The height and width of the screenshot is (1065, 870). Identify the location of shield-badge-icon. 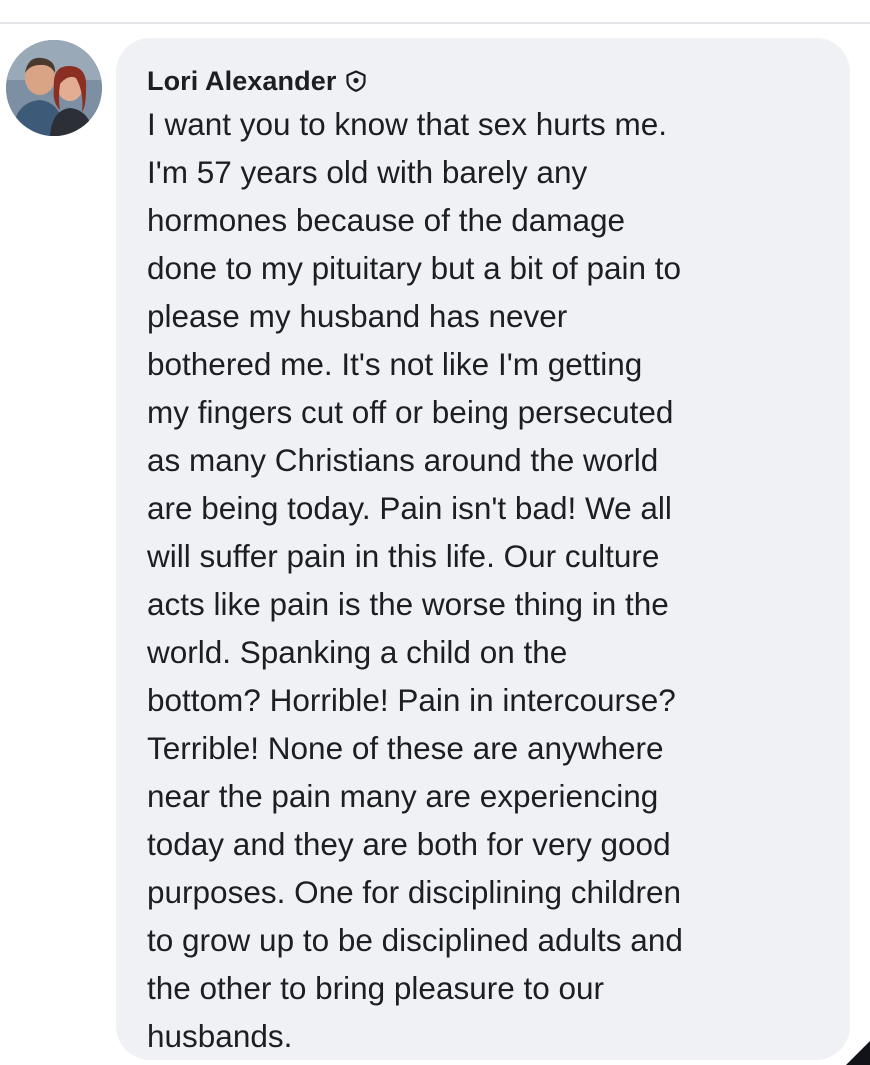
(356, 81).